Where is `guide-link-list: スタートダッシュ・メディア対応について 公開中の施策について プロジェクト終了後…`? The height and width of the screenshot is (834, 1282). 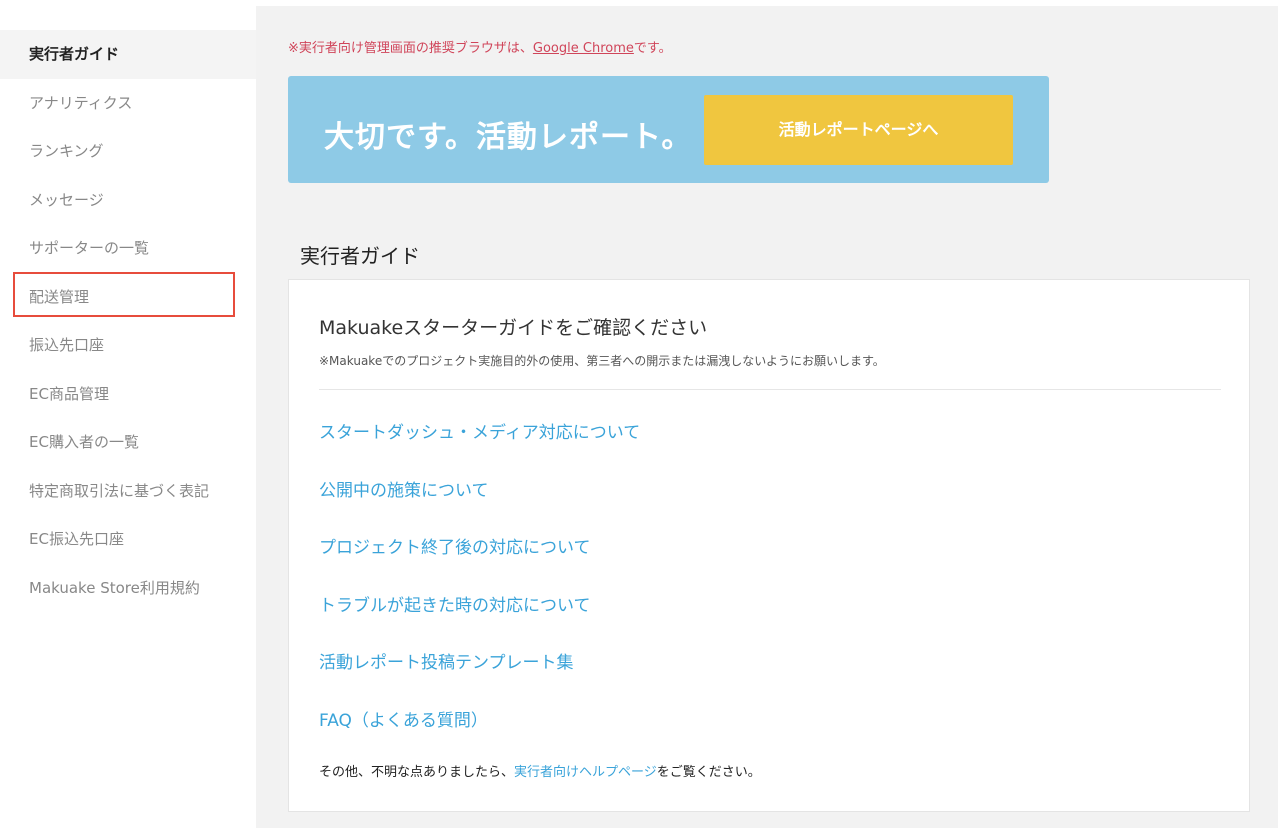
guide-link-list: スタートダッシュ・メディア対応について 公開中の施策について プロジェクト終了後… is located at coordinates (479, 590).